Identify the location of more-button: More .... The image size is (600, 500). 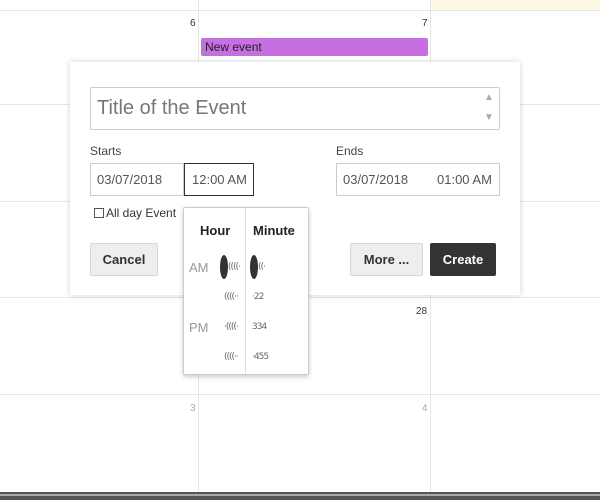
(386, 259).